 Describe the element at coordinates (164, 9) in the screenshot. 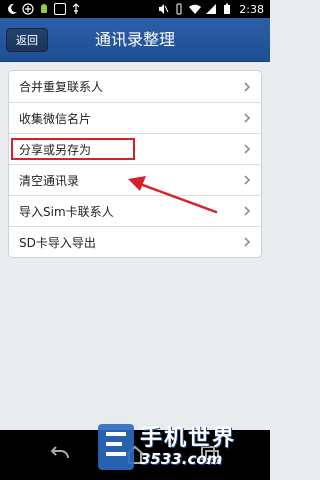

I see `mute-icon` at that location.